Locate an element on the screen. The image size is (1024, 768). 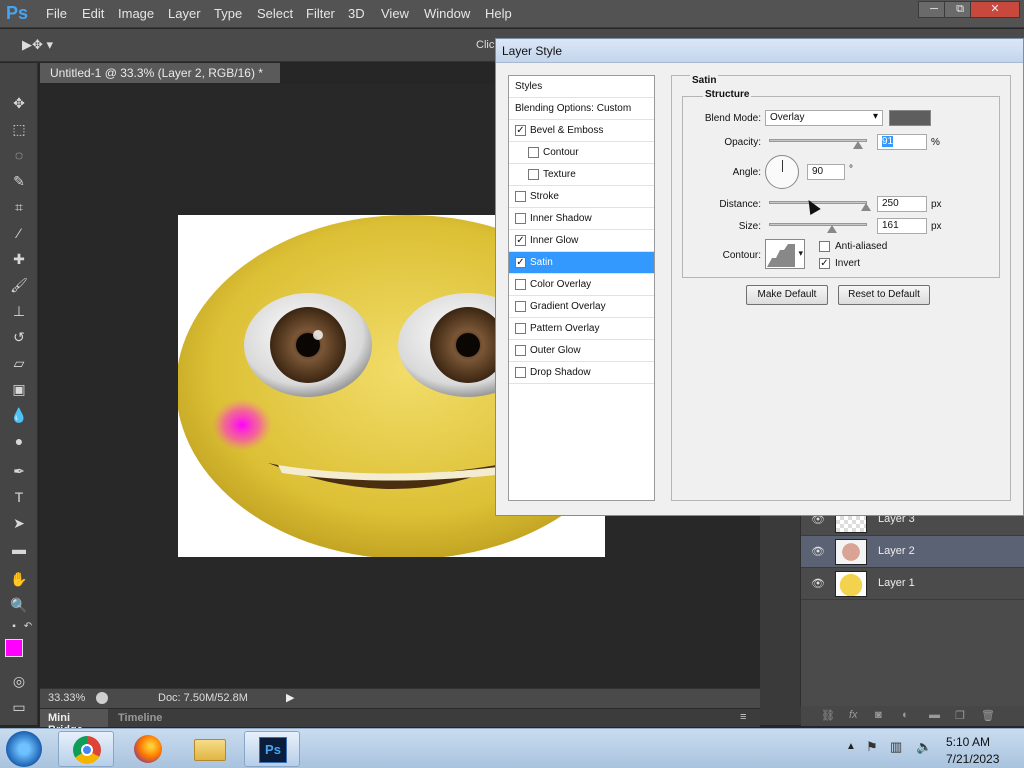
style-item-bevel-emboss: ✓ Bevel & Emboss is located at coordinates (581, 131).